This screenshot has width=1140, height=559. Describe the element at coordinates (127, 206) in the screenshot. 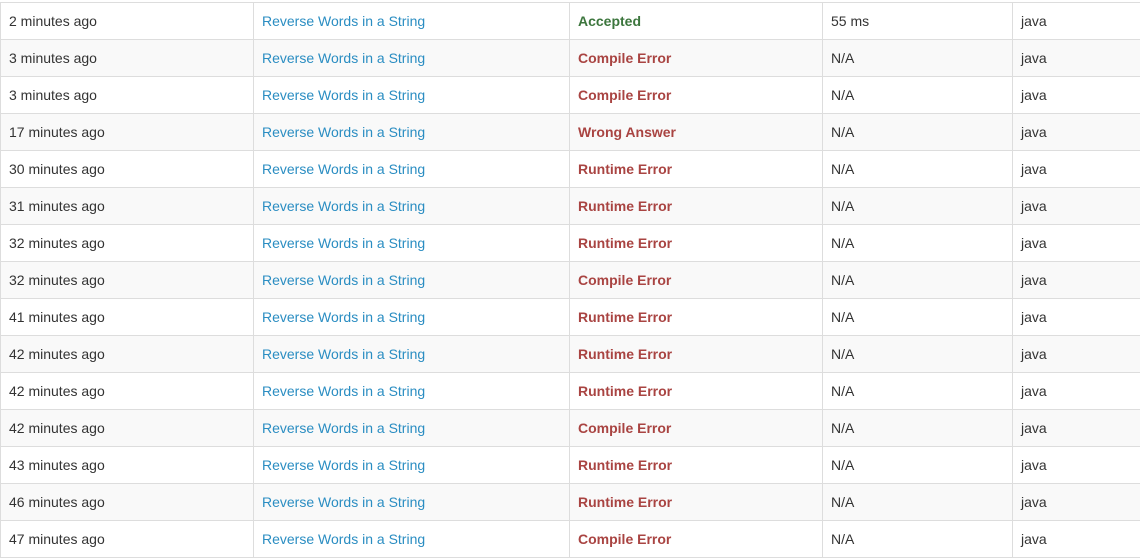

I see `submission-time: 31 minutes ago` at that location.